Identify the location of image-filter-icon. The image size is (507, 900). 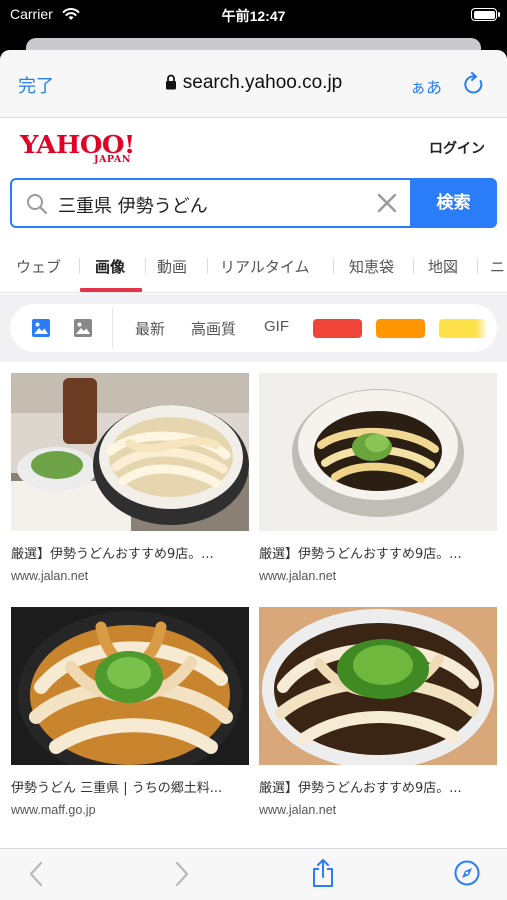
(83, 330).